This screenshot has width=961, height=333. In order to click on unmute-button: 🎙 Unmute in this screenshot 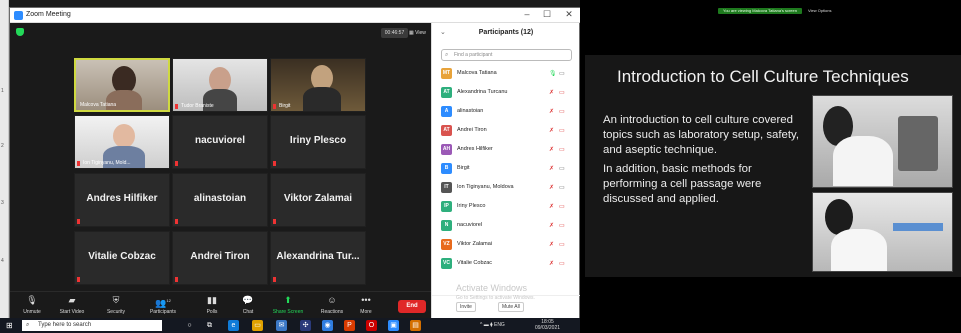, I will do `click(32, 305)`.